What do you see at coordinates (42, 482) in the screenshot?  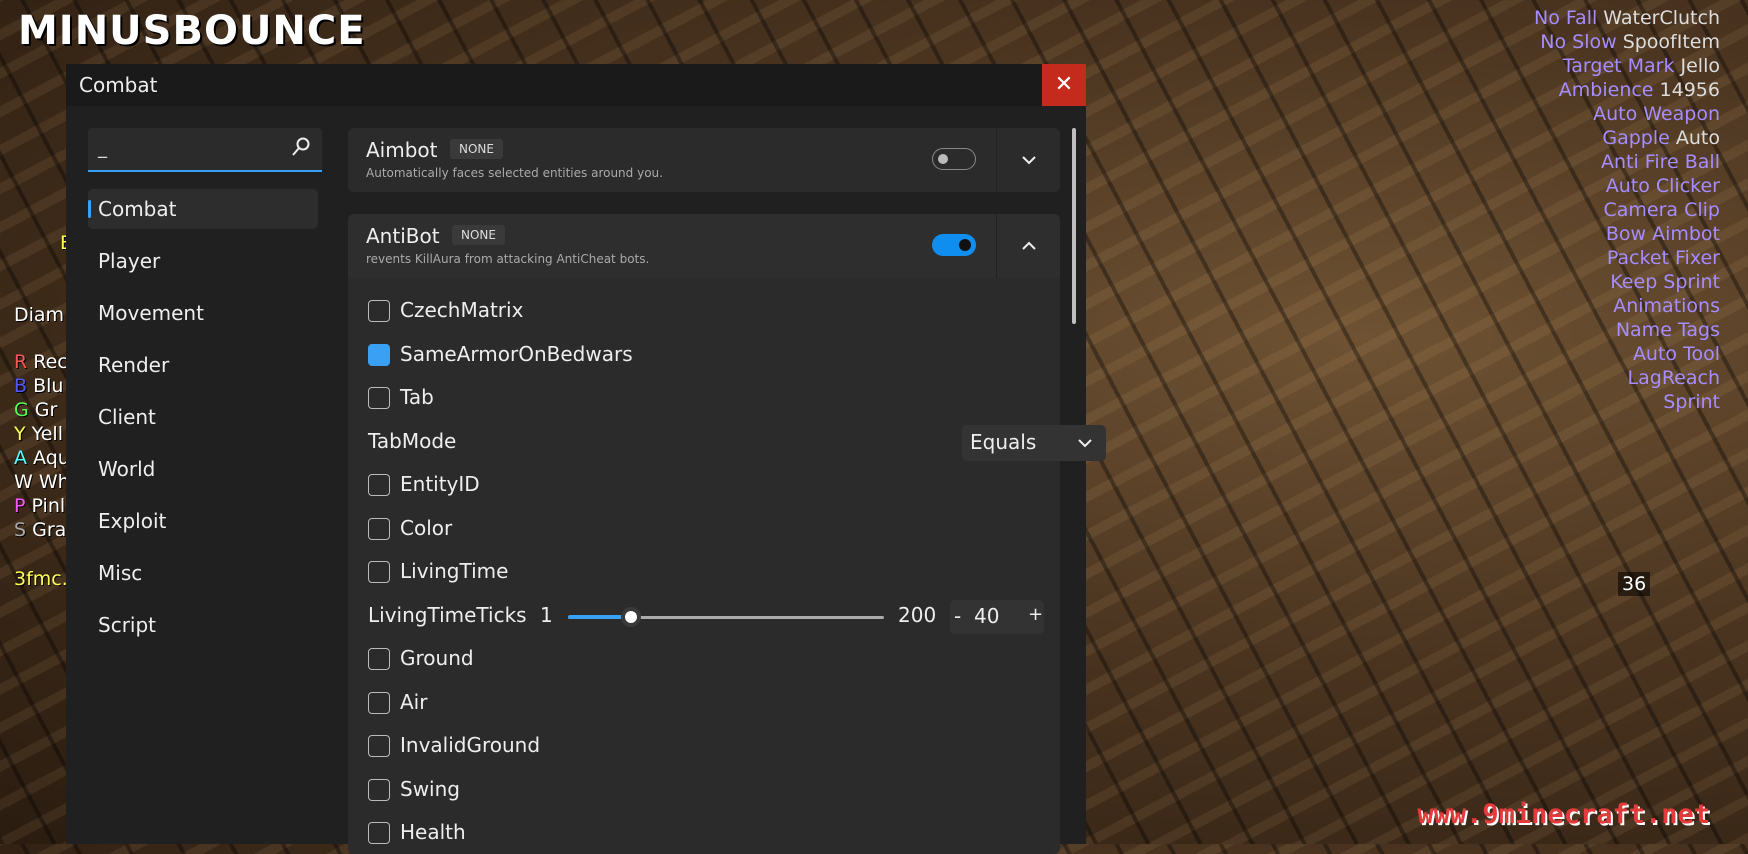 I see `hud-team-row: W Wh` at bounding box center [42, 482].